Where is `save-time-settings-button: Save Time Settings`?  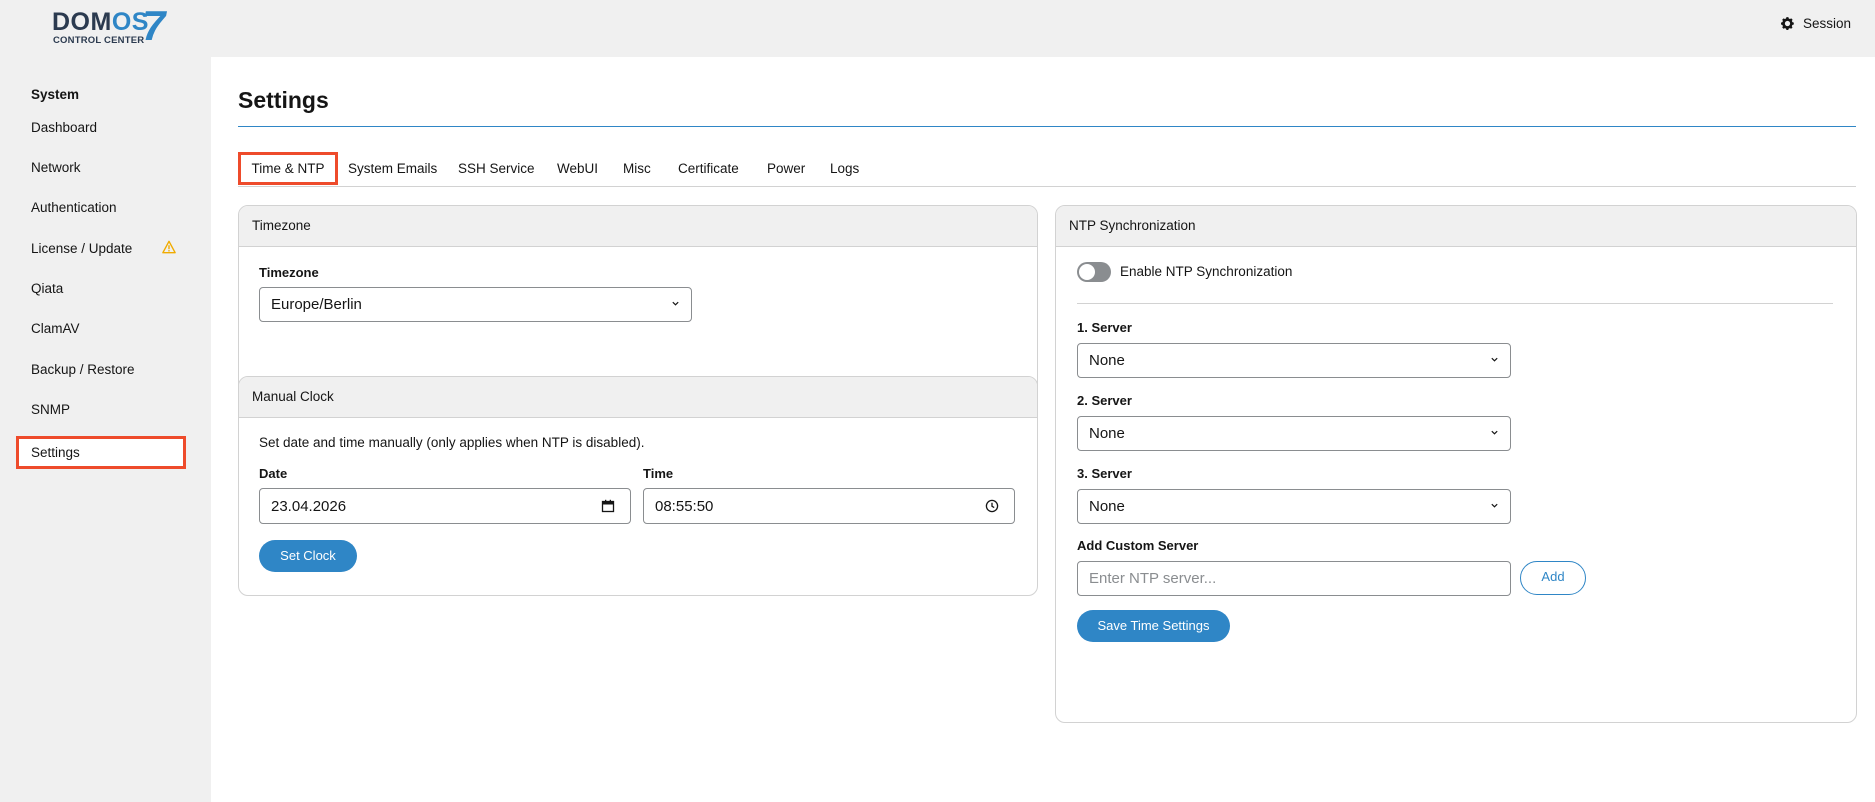 save-time-settings-button: Save Time Settings is located at coordinates (1153, 626).